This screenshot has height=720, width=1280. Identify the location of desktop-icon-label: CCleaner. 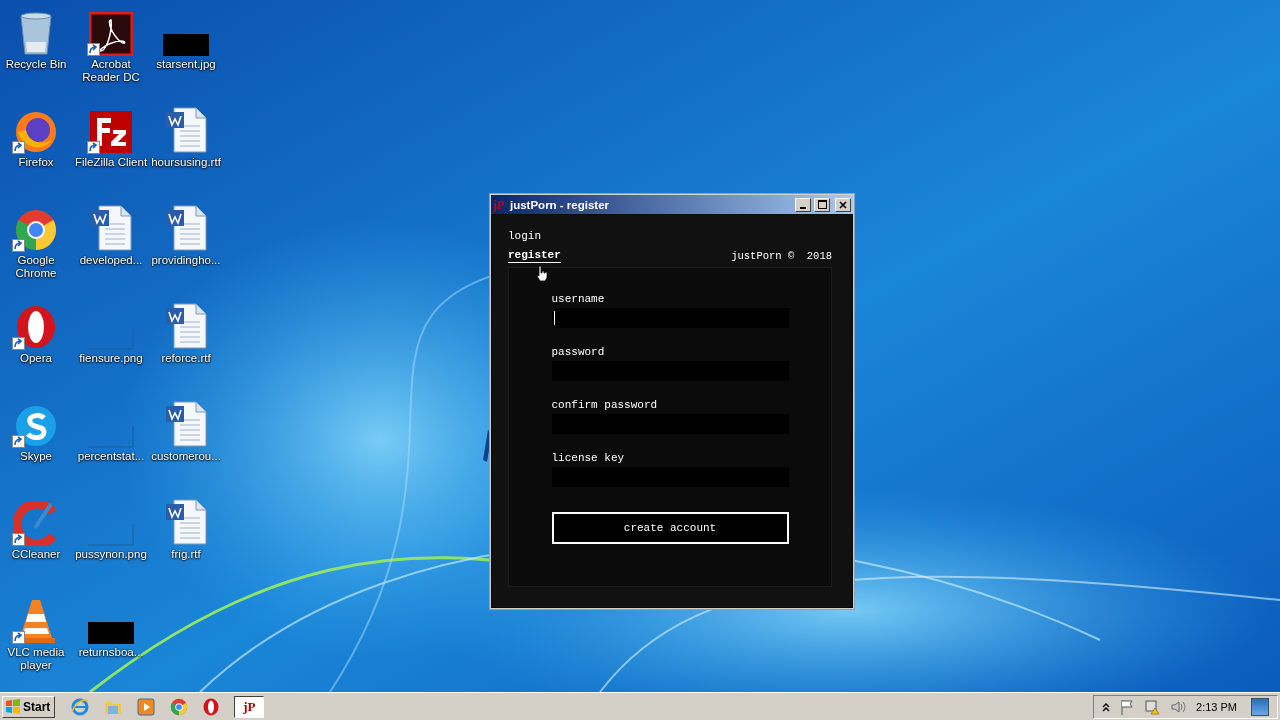
(36, 554).